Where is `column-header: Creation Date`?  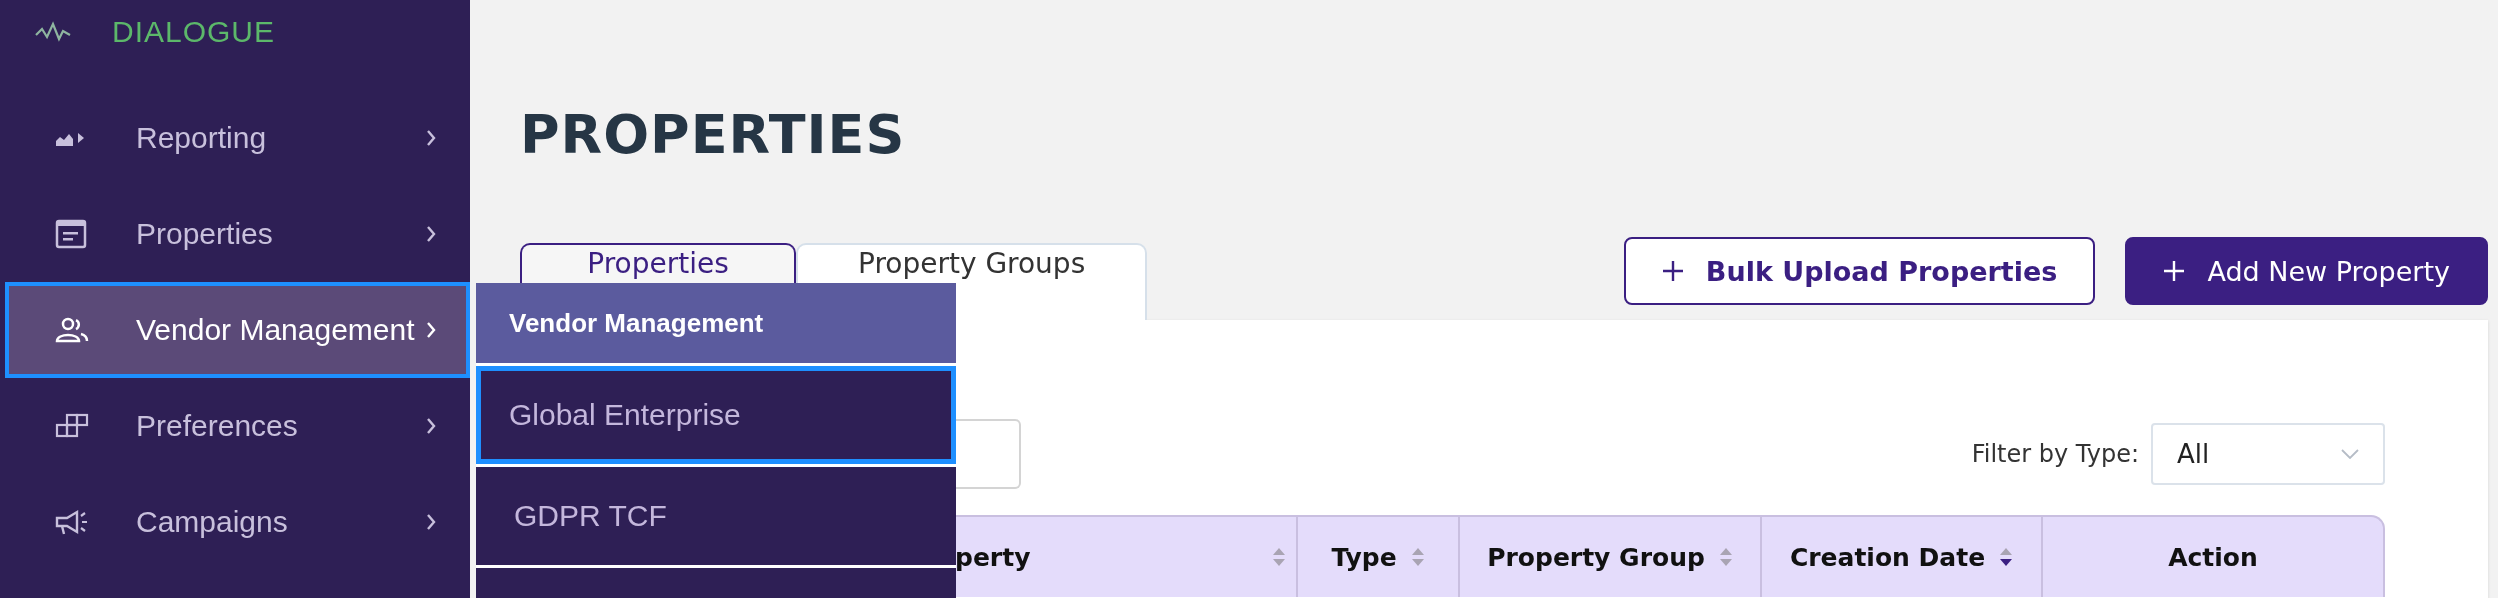 column-header: Creation Date is located at coordinates (1902, 556).